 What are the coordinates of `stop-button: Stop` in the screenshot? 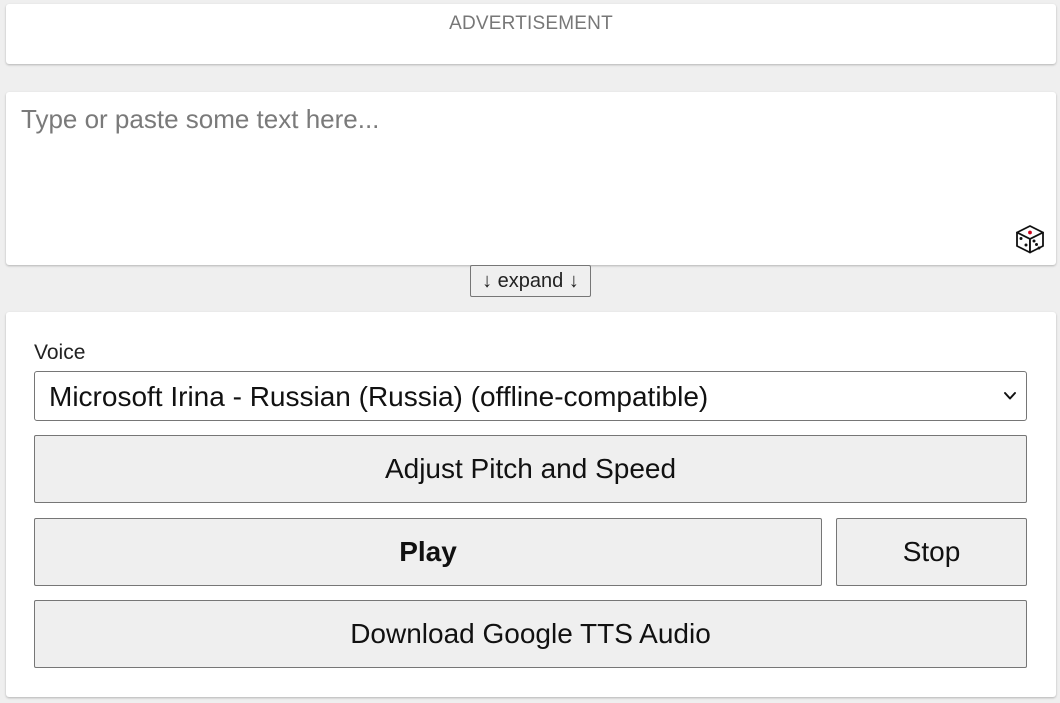 It's located at (931, 552).